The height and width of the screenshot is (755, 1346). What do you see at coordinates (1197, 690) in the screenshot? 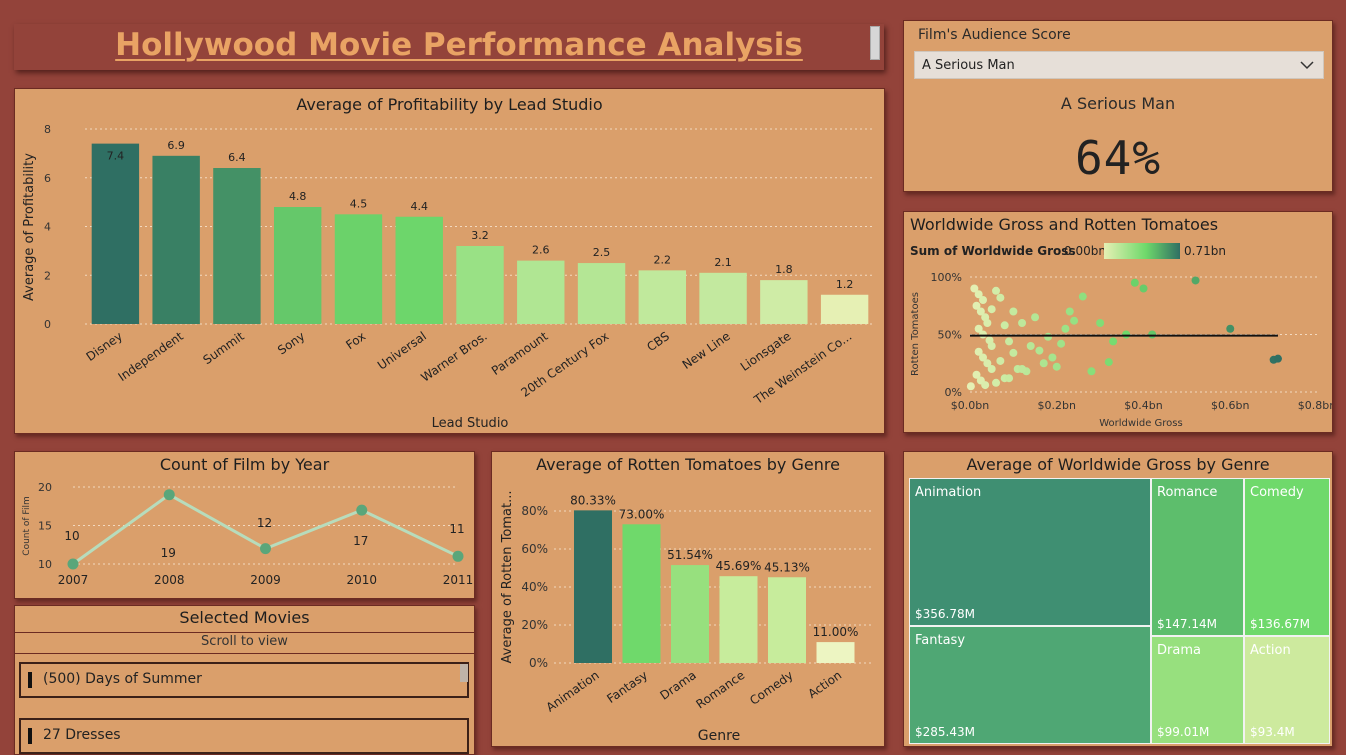
I see `treemap-cell-drama: Drama $99.01M` at bounding box center [1197, 690].